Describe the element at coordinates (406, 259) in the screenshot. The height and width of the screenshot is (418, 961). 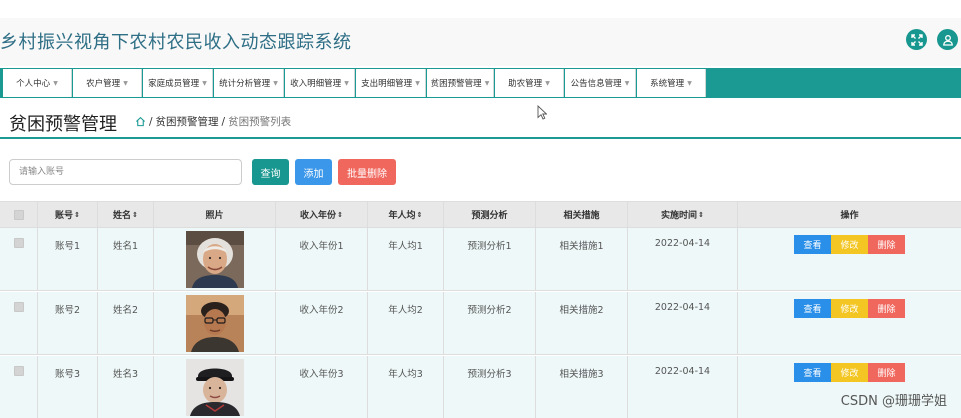
I see `cell-per-capita: 年人均1` at that location.